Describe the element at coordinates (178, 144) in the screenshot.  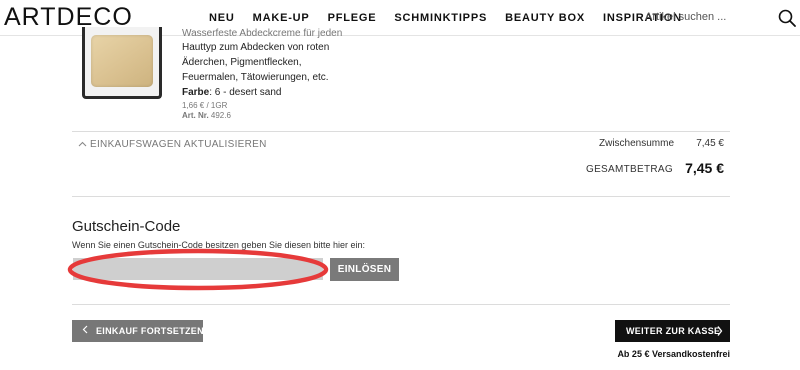
I see `update-cart-label: EINKAUFSWAGEN AKTUALISIEREN` at that location.